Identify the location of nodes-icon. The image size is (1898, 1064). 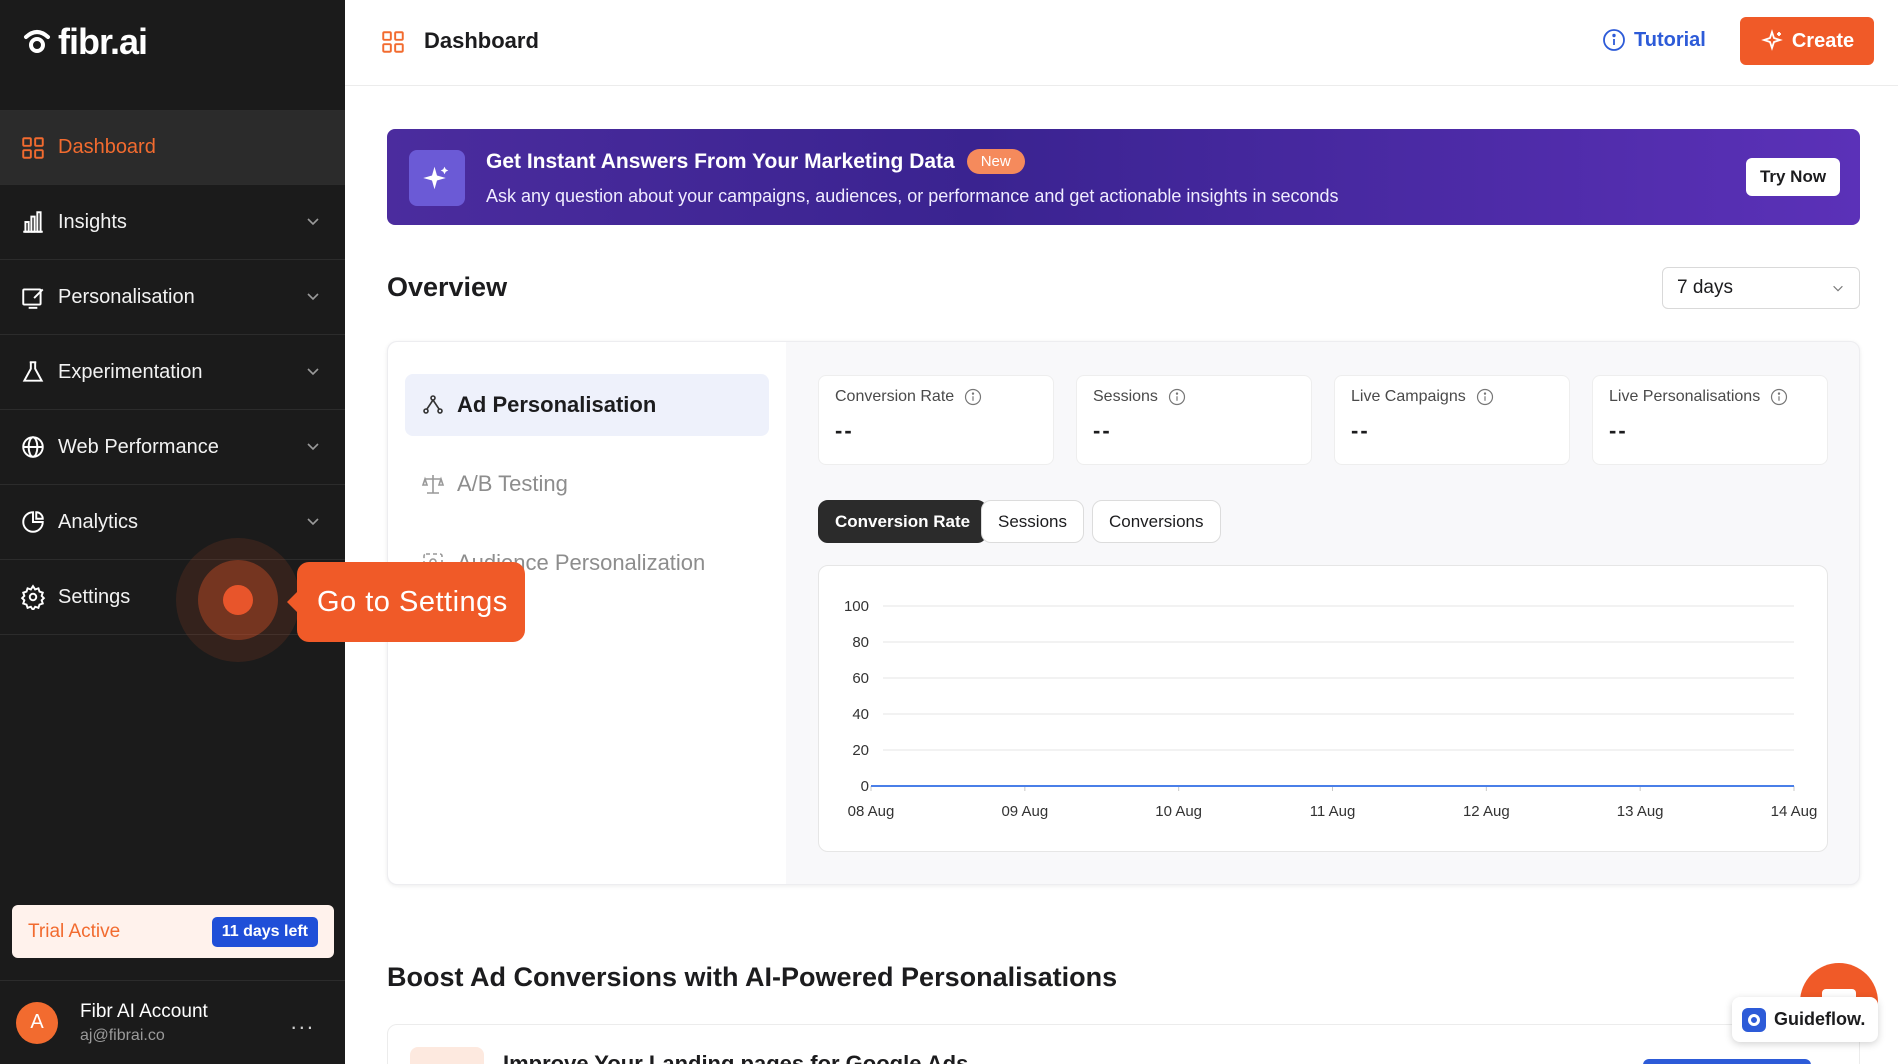
(433, 404).